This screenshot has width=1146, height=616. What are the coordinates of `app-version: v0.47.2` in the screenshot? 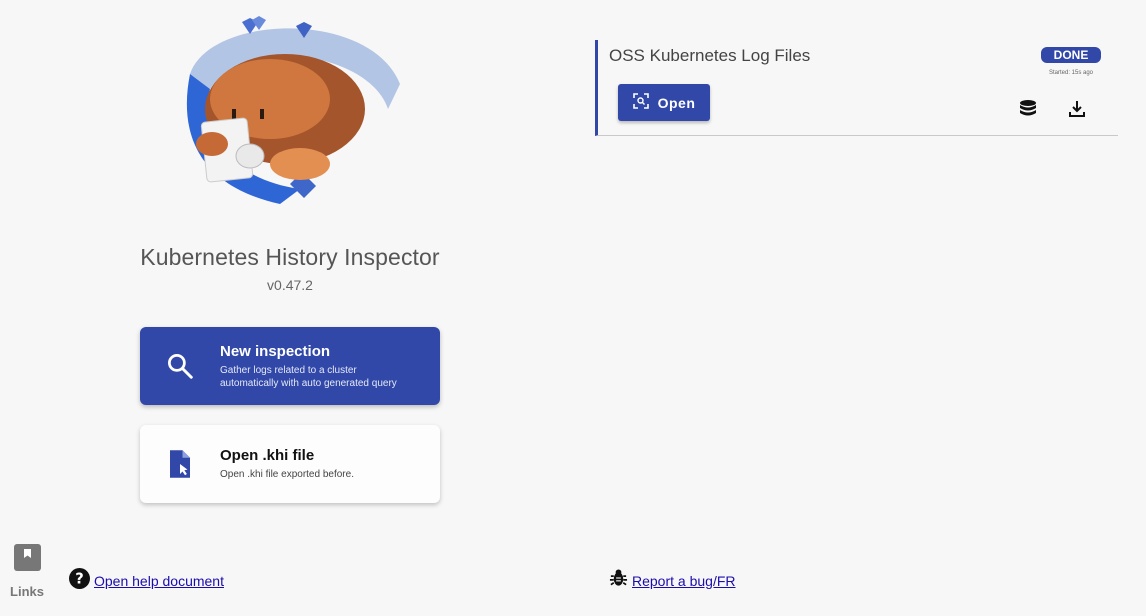 It's located at (290, 285).